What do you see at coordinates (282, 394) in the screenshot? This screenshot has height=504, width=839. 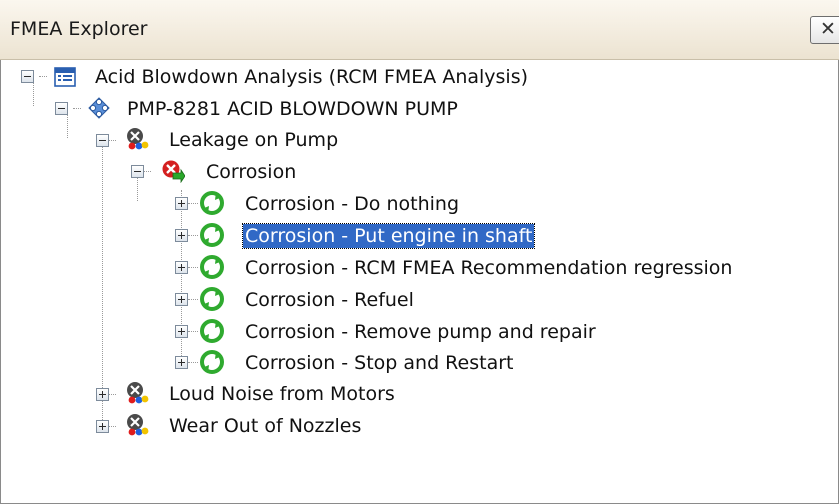 I see `tree-node-label: Loud Noise from Motors` at bounding box center [282, 394].